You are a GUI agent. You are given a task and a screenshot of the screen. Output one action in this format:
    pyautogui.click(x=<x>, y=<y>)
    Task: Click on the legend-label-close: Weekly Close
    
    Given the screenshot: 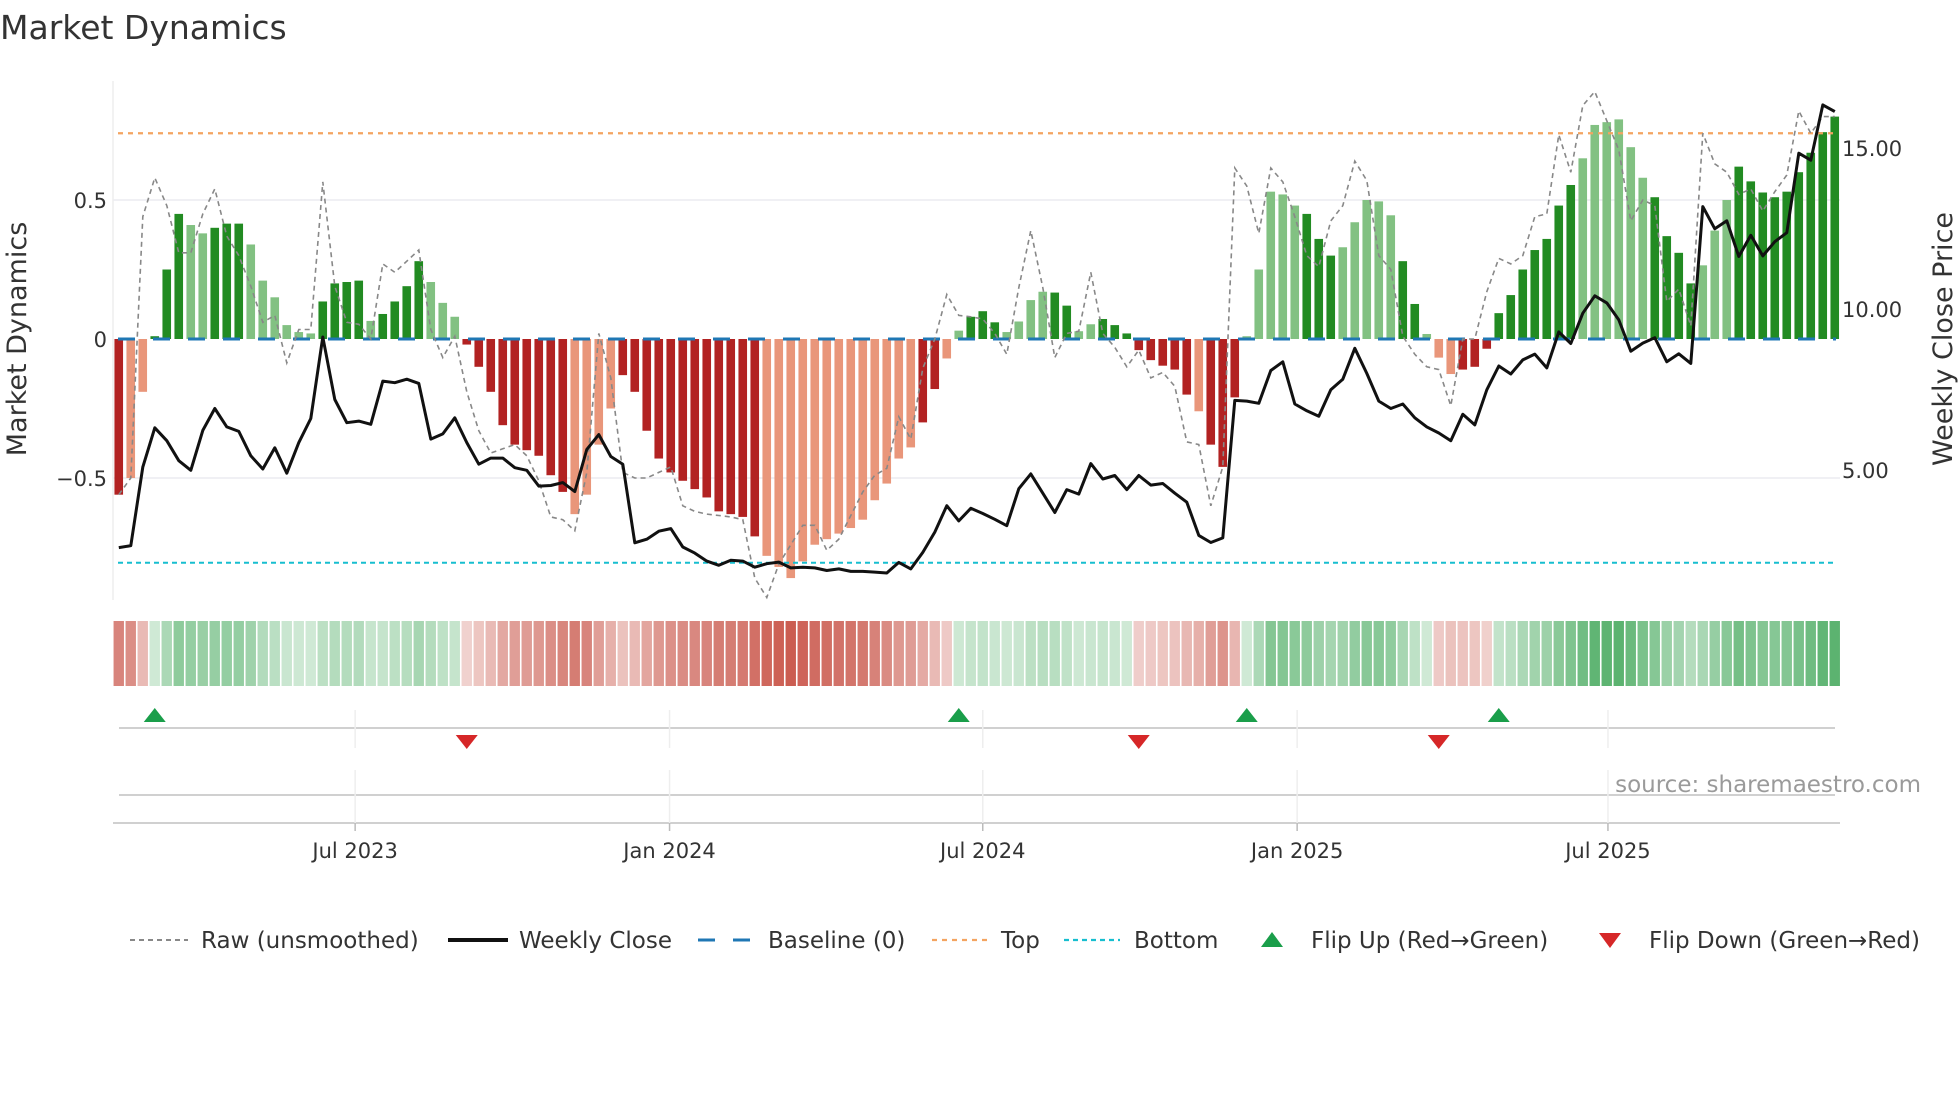 What is the action you would take?
    pyautogui.click(x=595, y=941)
    